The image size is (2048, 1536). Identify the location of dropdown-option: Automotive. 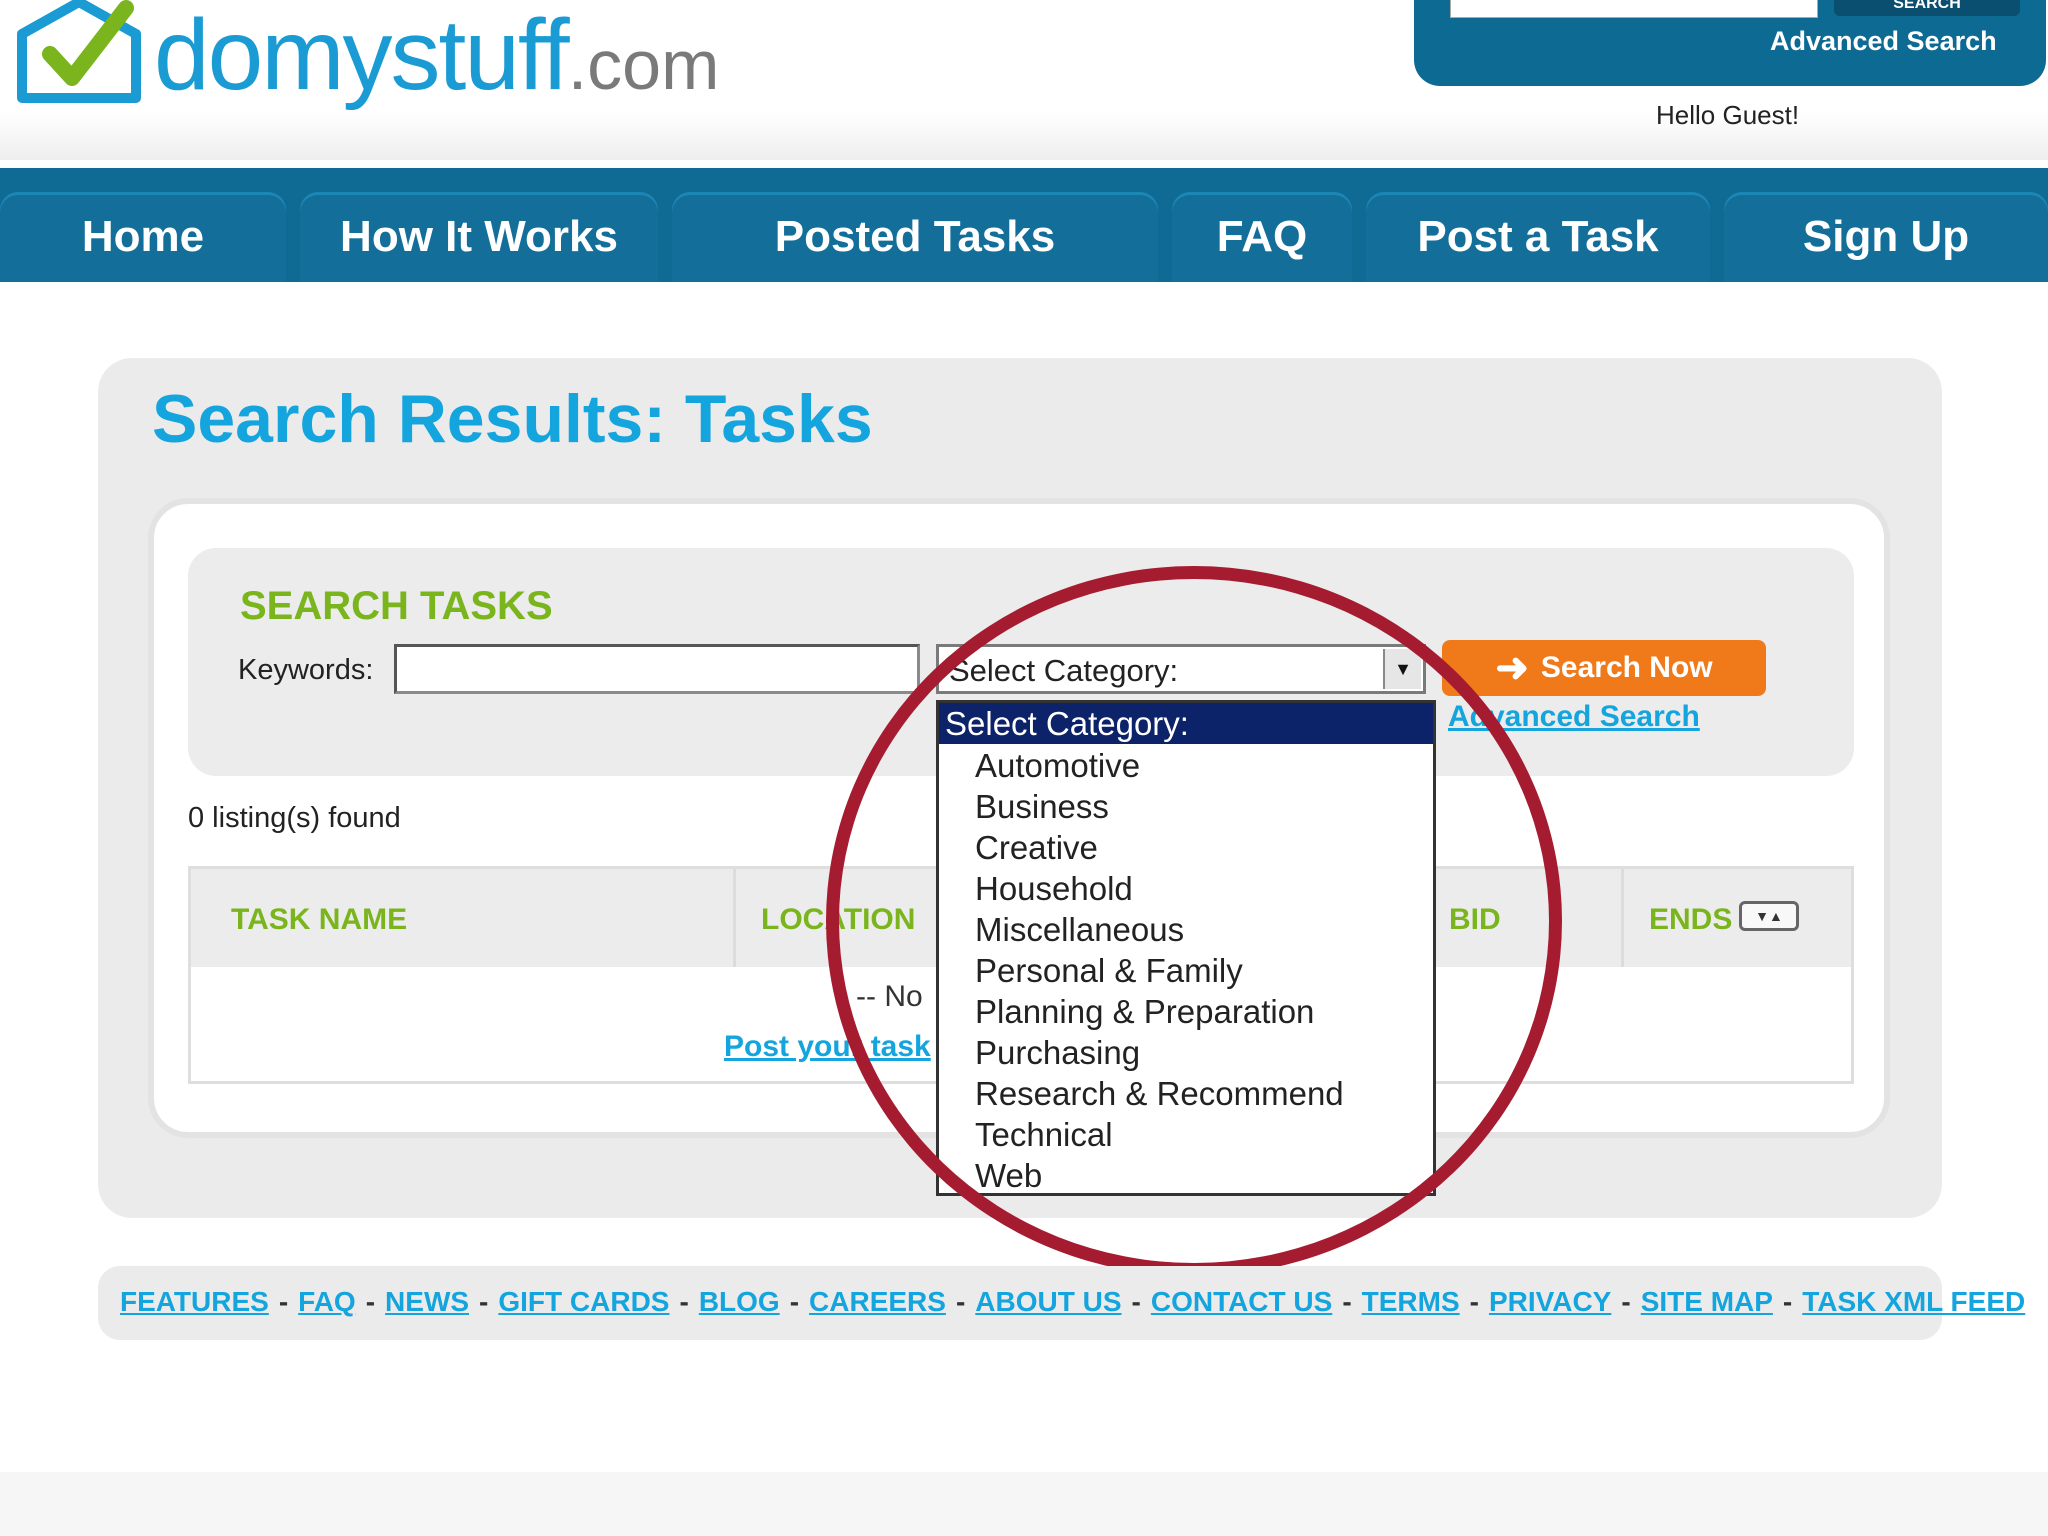
(1057, 765).